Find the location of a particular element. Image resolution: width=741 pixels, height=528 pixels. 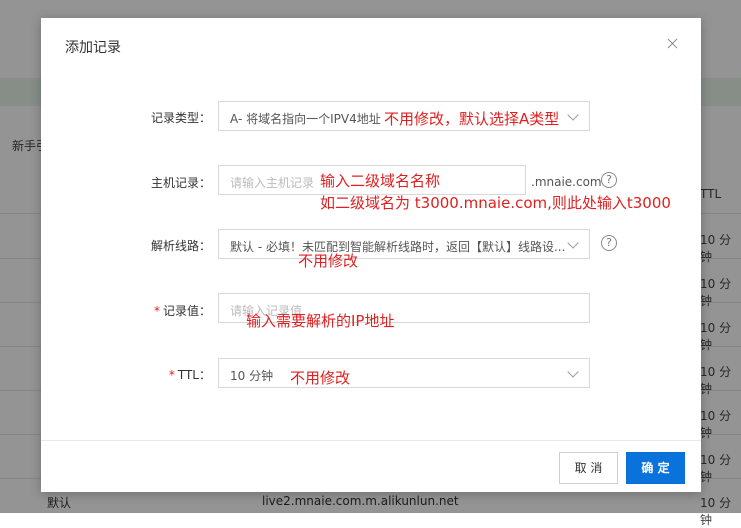

ttl-select: 10 分钟 is located at coordinates (404, 373).